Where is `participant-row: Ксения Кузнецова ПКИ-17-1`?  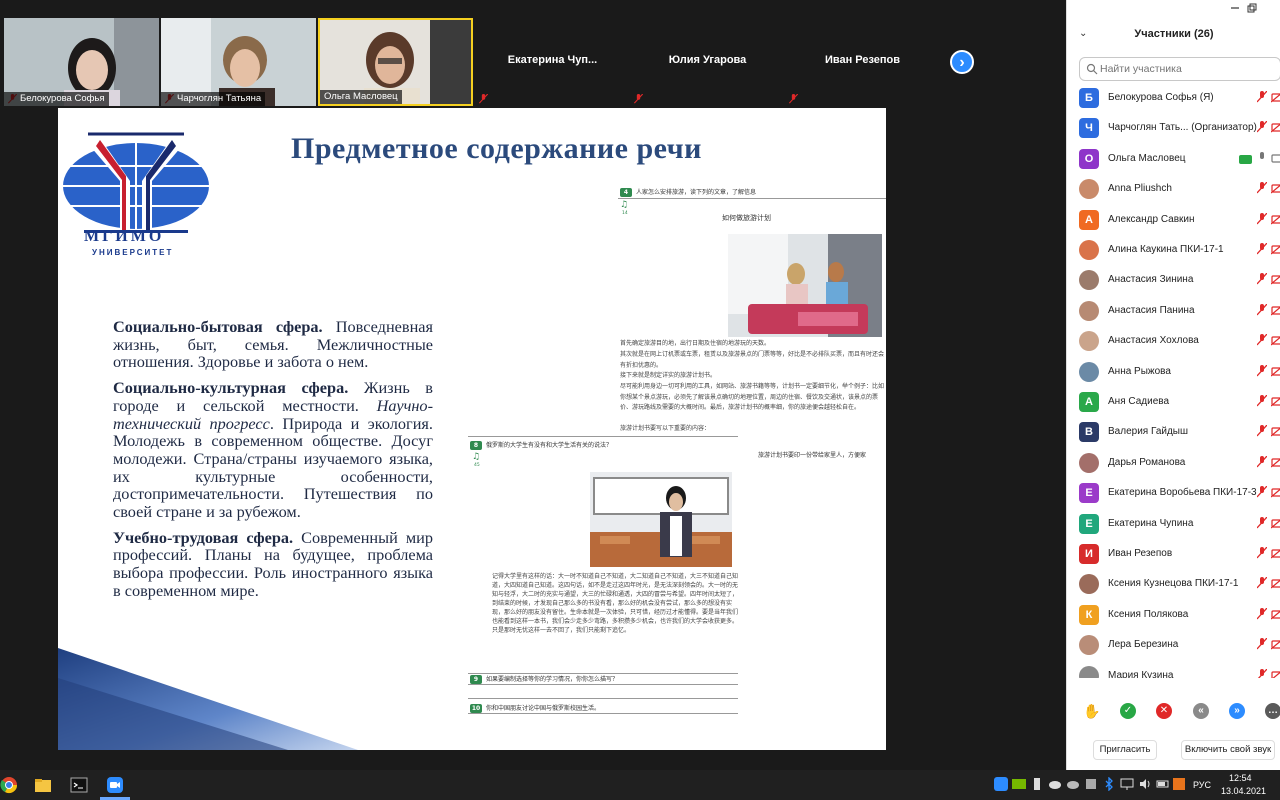 participant-row: Ксения Кузнецова ПКИ-17-1 is located at coordinates (1173, 585).